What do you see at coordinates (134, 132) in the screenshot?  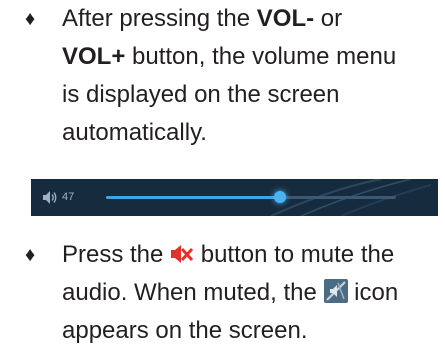 I see `paragraph-line: automatically.` at bounding box center [134, 132].